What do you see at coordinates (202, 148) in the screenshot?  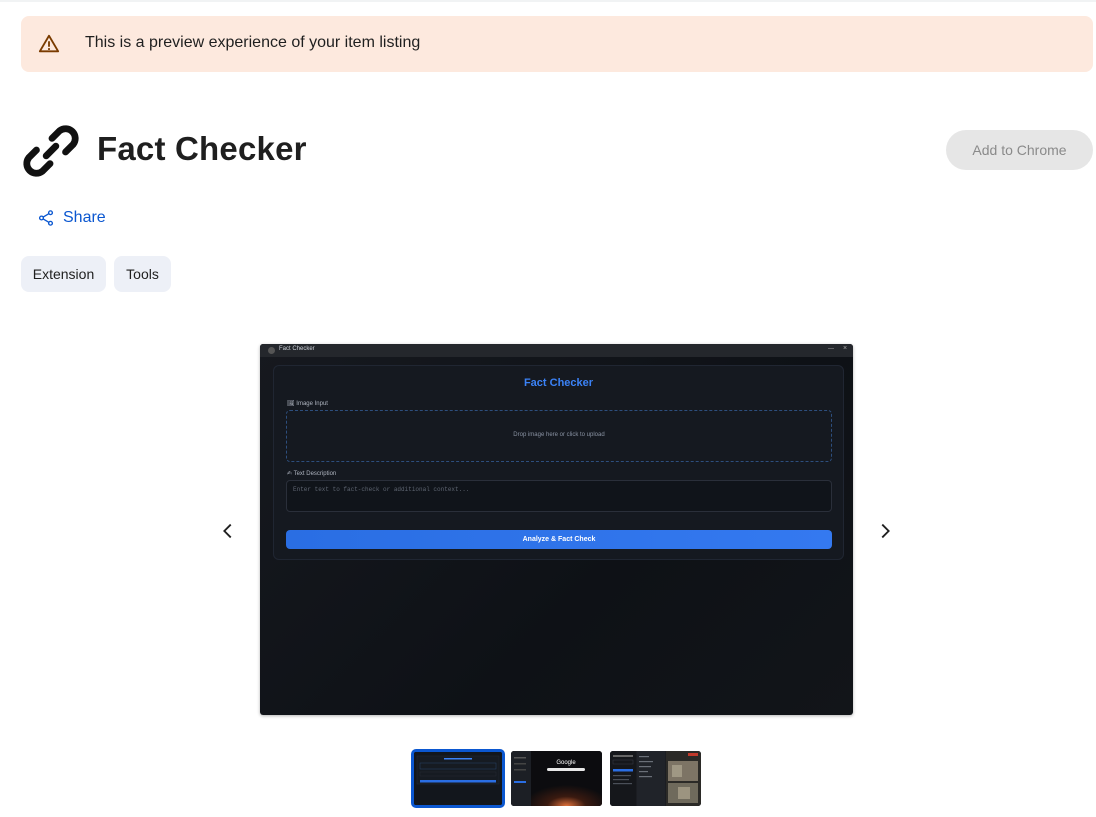 I see `extension-title: Fact Checker` at bounding box center [202, 148].